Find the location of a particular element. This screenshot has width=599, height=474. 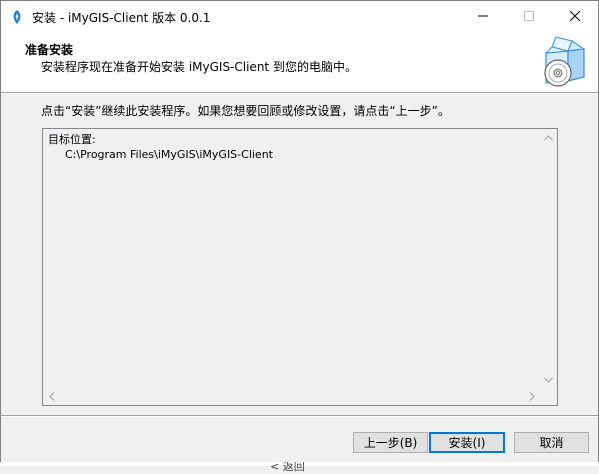

close-icon is located at coordinates (575, 17).